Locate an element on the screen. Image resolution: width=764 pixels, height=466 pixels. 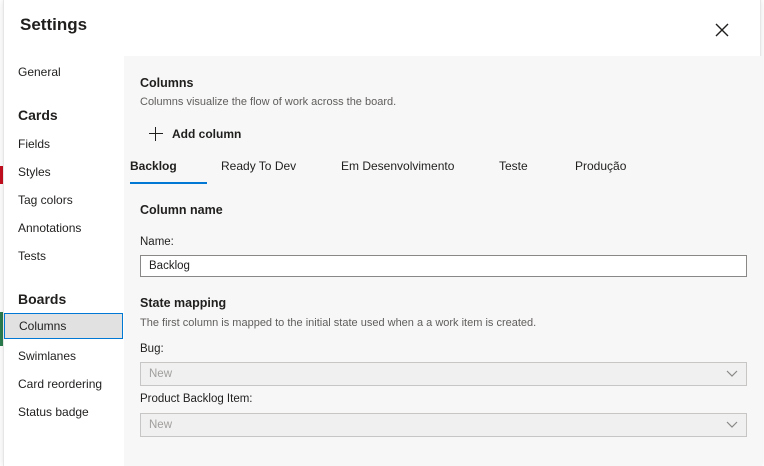
columns-title: Columns is located at coordinates (167, 83).